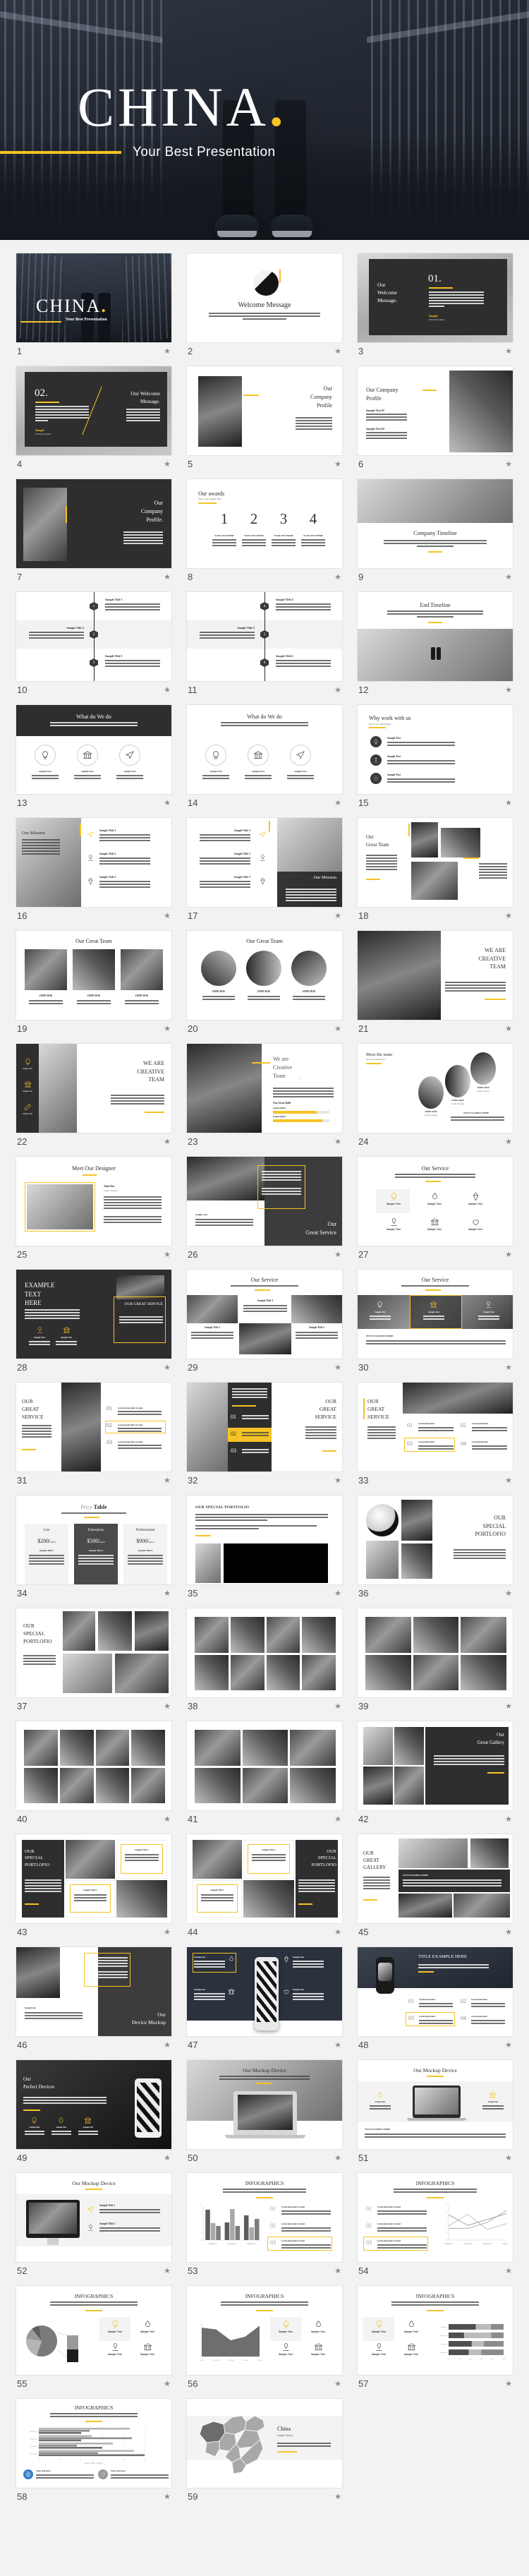 The height and width of the screenshot is (2576, 529). What do you see at coordinates (264, 1201) in the screenshot?
I see `slide-thumbnail-26: Our Great Service Sample text` at bounding box center [264, 1201].